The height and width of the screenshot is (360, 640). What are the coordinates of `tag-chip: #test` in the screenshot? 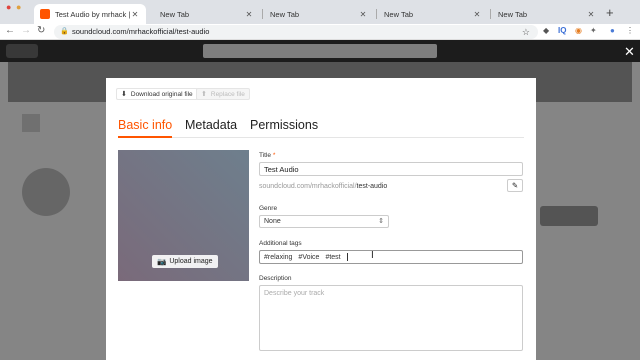 It's located at (332, 257).